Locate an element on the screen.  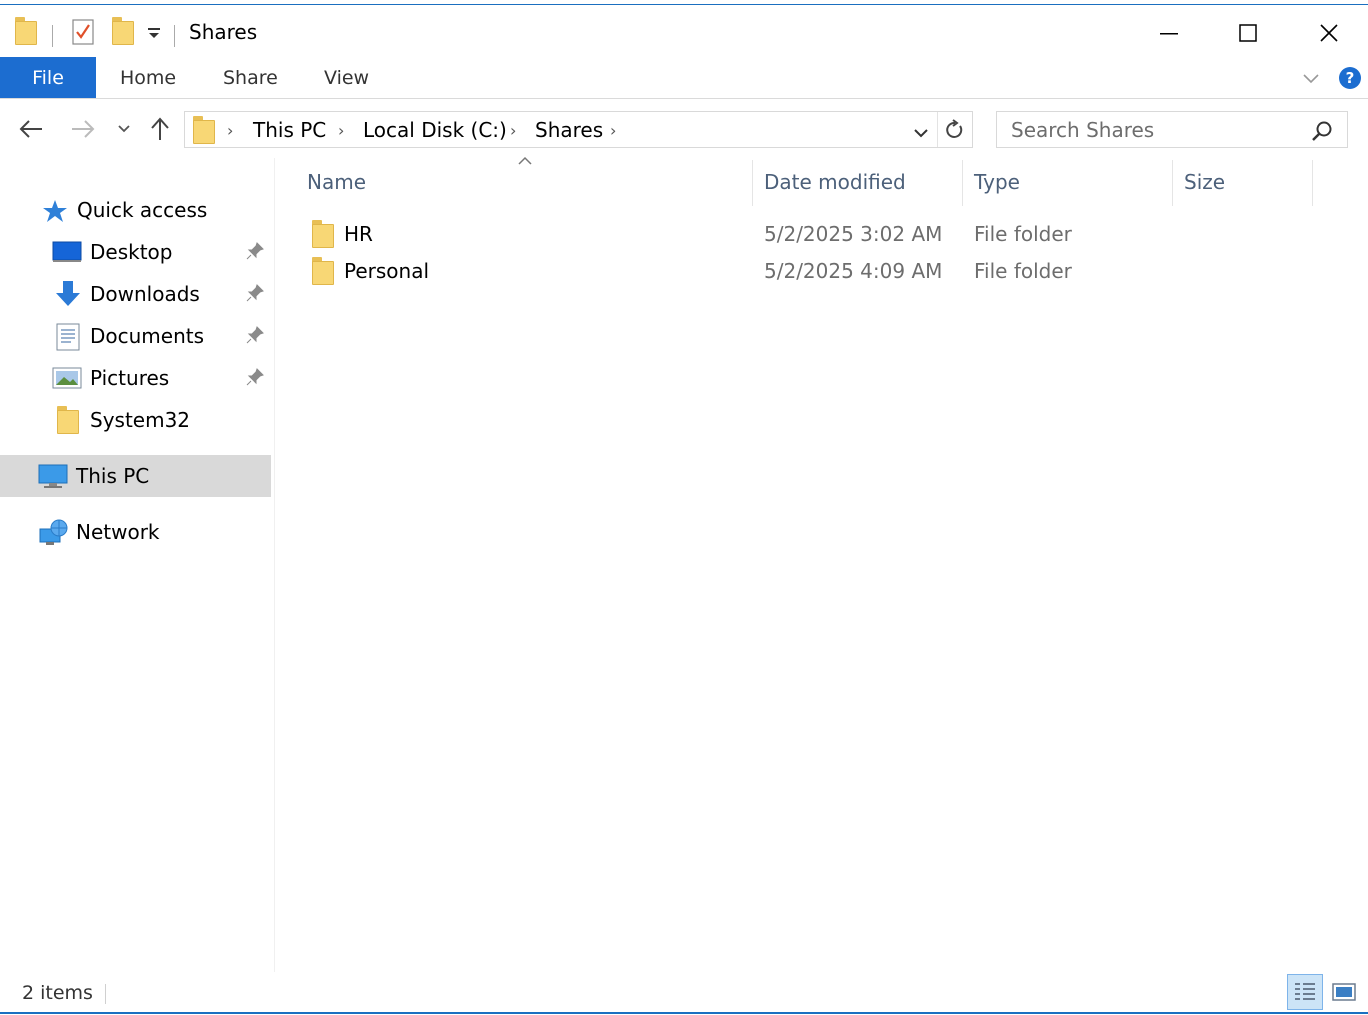
details-view-icon is located at coordinates (1305, 991).